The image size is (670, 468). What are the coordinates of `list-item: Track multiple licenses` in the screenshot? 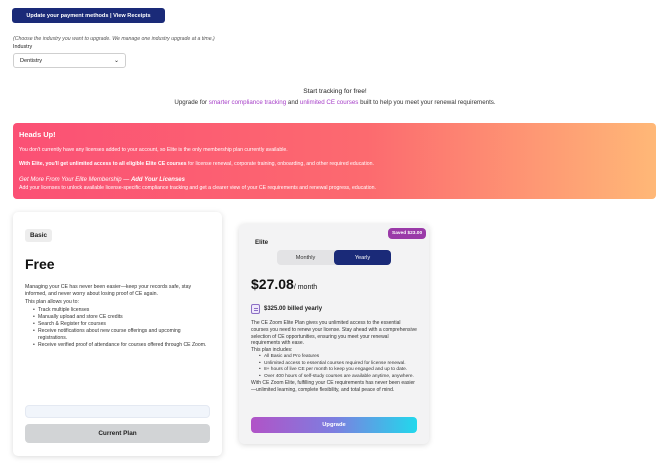 It's located at (121, 310).